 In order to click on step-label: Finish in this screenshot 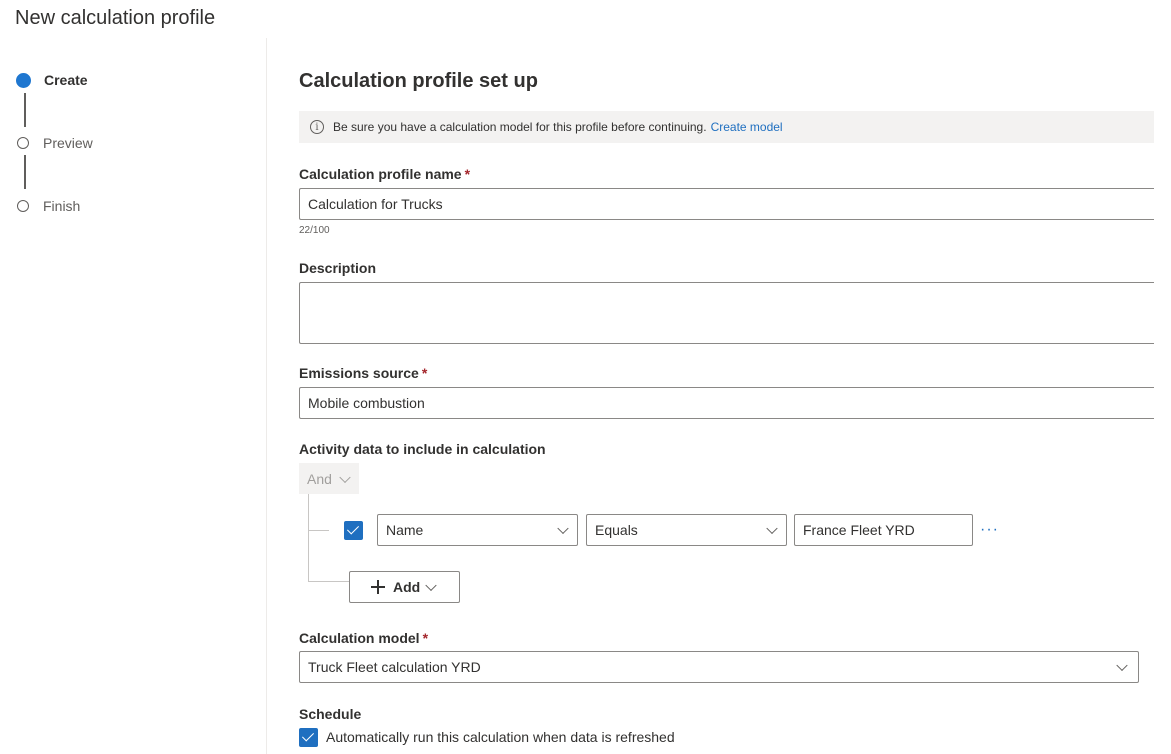, I will do `click(62, 206)`.